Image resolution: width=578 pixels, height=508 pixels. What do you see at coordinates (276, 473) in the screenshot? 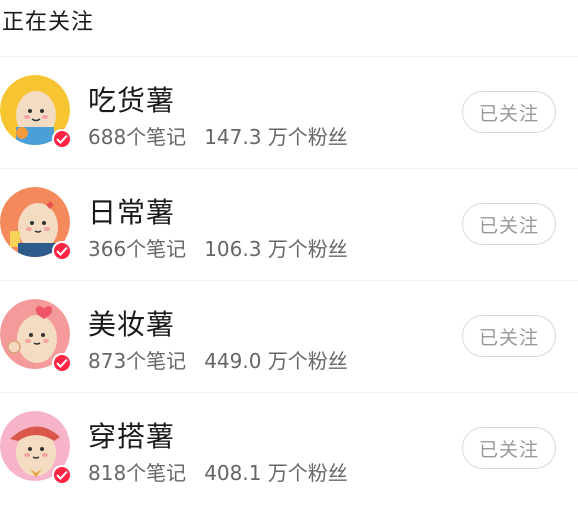
I see `fans-count: 408.1 万个粉丝` at bounding box center [276, 473].